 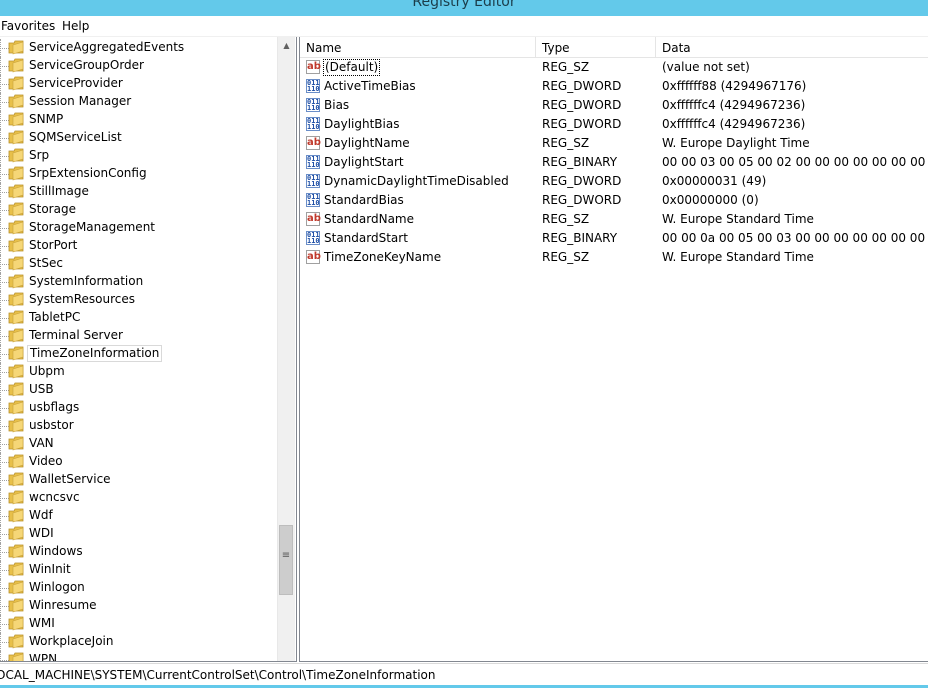 What do you see at coordinates (137, 534) in the screenshot?
I see `tree-item-wdi: WDI` at bounding box center [137, 534].